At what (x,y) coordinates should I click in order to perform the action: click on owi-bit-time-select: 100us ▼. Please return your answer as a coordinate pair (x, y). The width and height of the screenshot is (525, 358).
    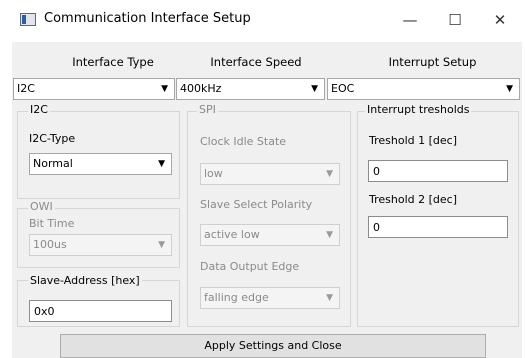
    Looking at the image, I should click on (100, 245).